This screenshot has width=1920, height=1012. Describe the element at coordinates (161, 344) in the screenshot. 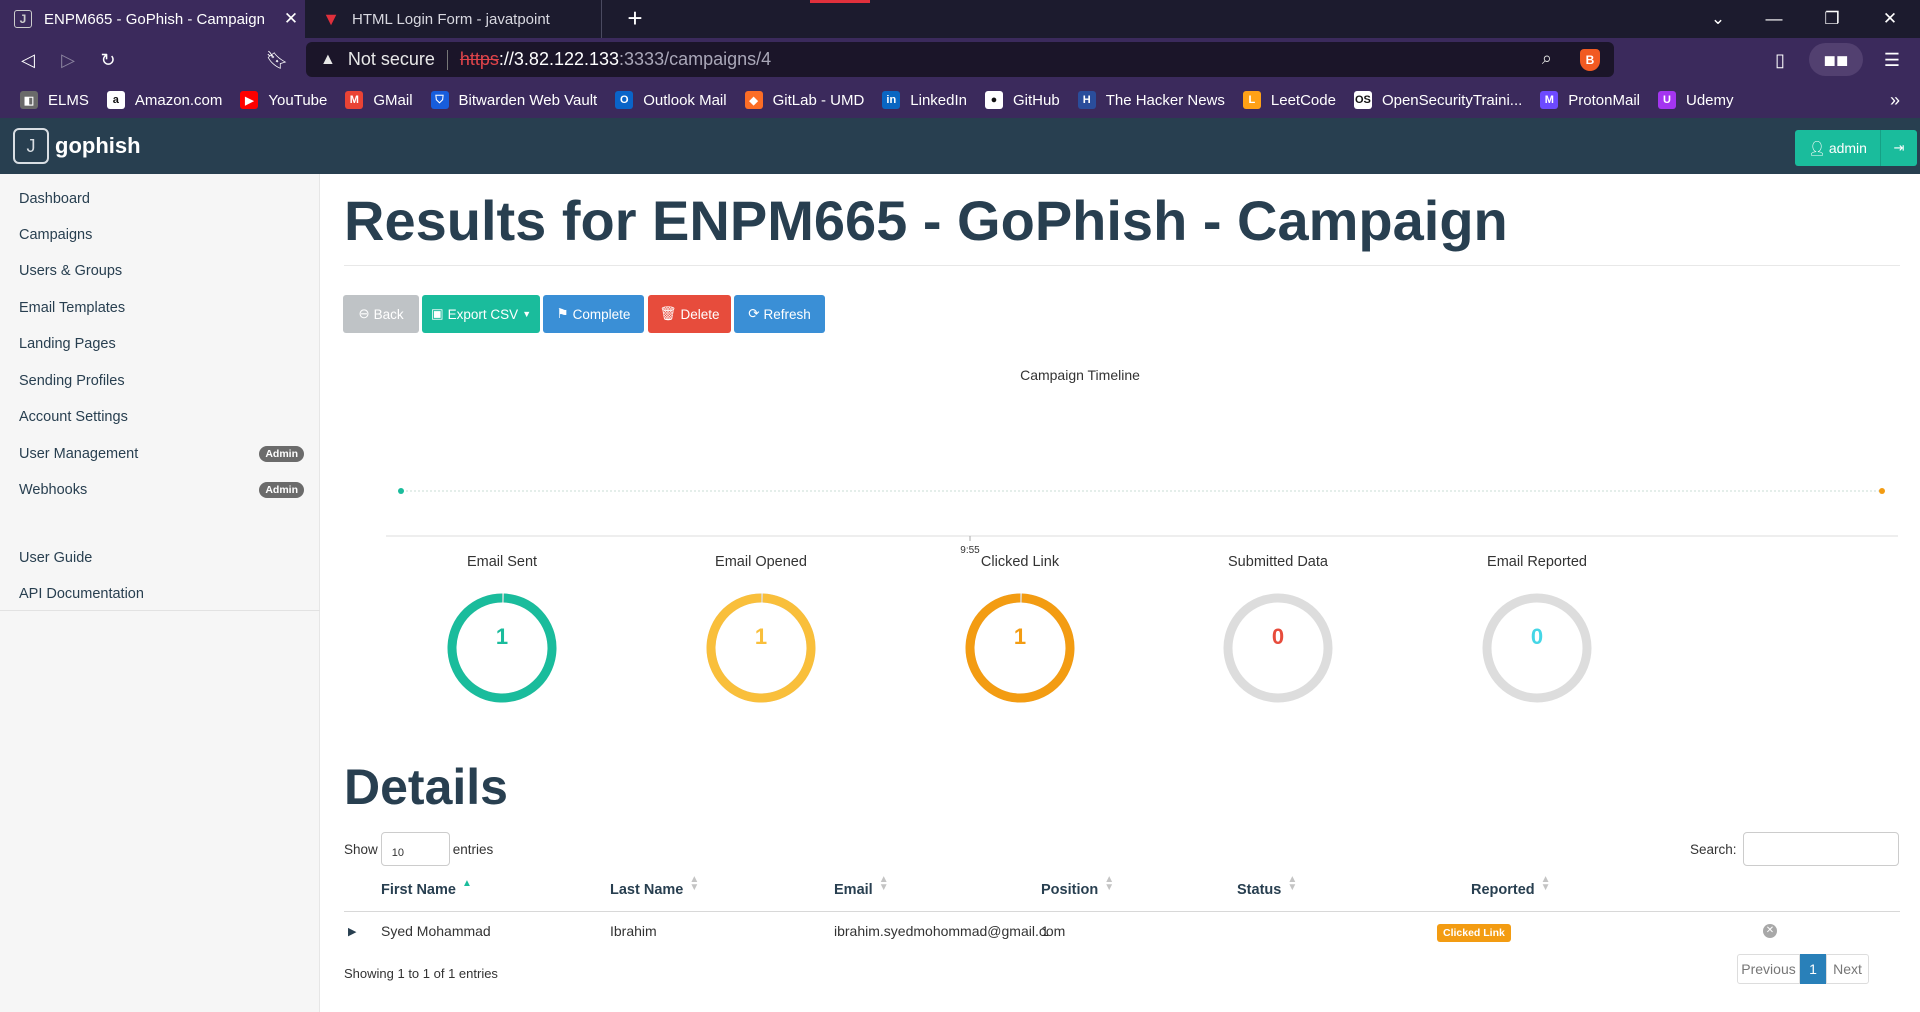

I see `sidebar-item-landing-pages: Landing Pages` at that location.